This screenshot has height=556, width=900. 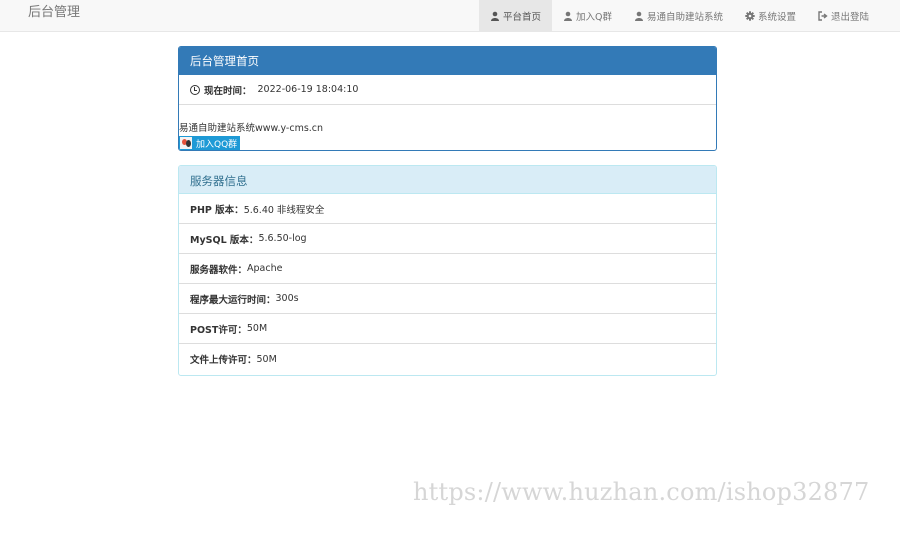 I want to click on promo-link: 易通自助建站系统www.y-cms.cn, so click(x=447, y=127).